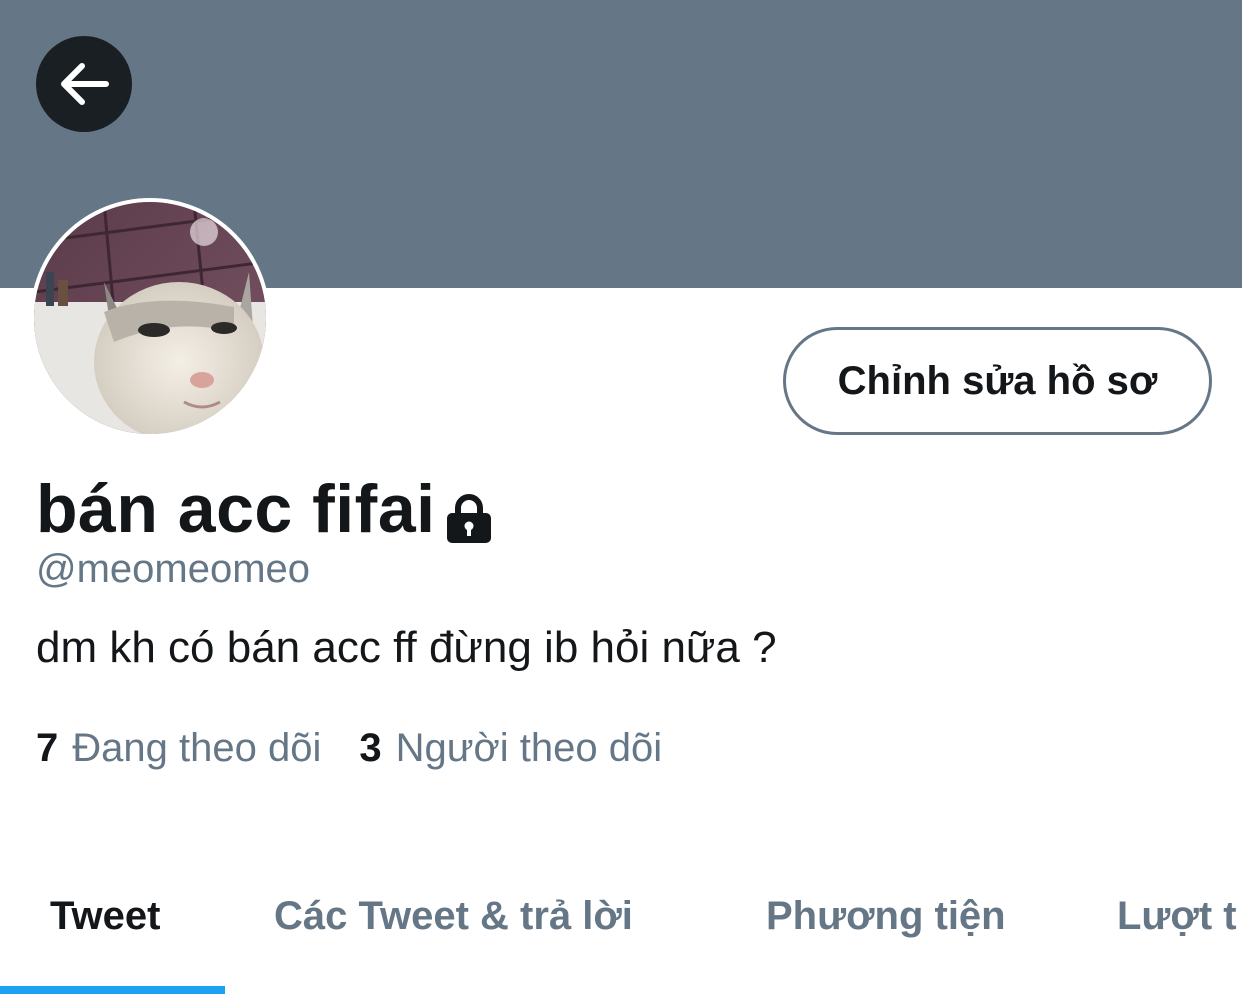 The height and width of the screenshot is (1002, 1242). What do you see at coordinates (112, 990) in the screenshot?
I see `active-tab-indicator` at bounding box center [112, 990].